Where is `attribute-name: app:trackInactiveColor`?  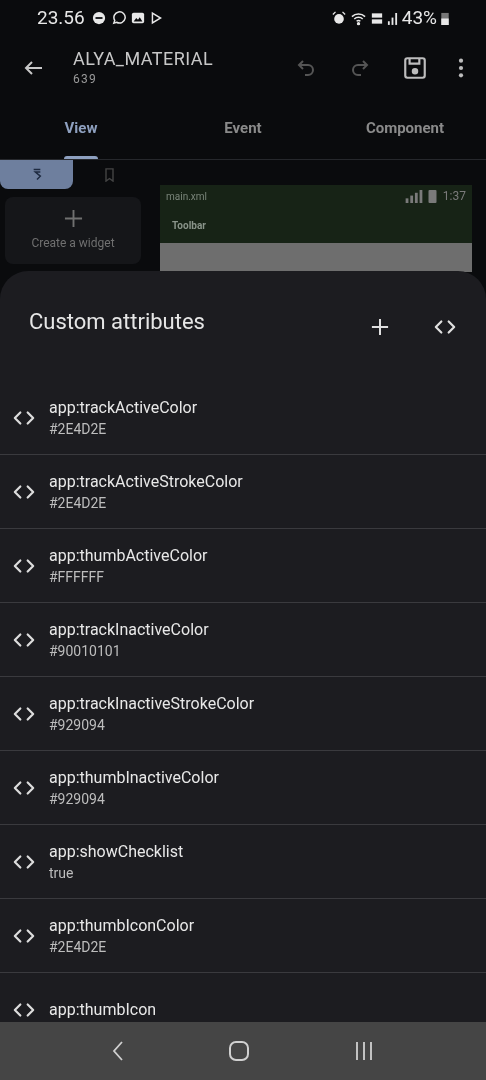
attribute-name: app:trackInactiveColor is located at coordinates (129, 629).